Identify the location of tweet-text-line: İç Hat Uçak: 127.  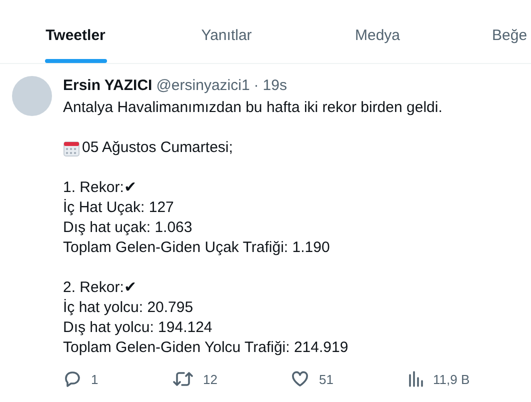
(119, 208).